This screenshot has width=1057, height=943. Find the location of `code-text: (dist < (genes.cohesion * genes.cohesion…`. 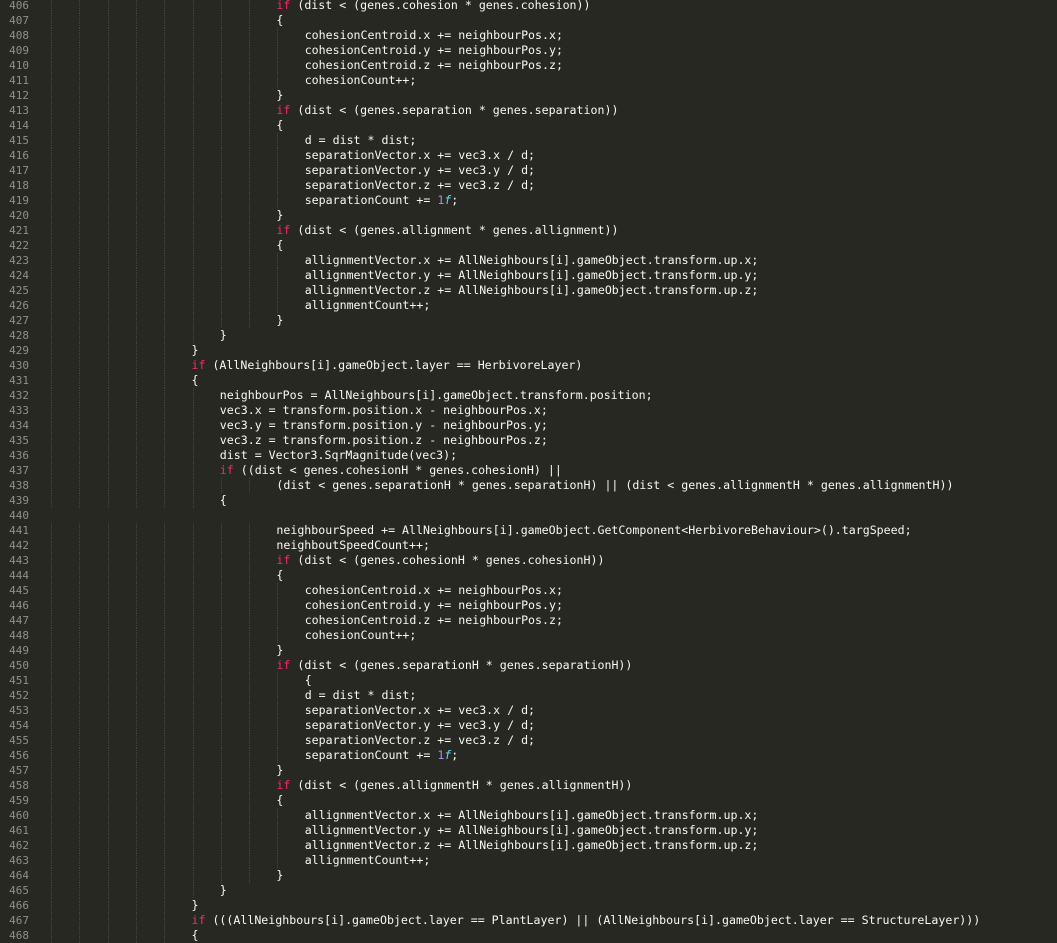

code-text: (dist < (genes.cohesion * genes.cohesion… is located at coordinates (440, 6).